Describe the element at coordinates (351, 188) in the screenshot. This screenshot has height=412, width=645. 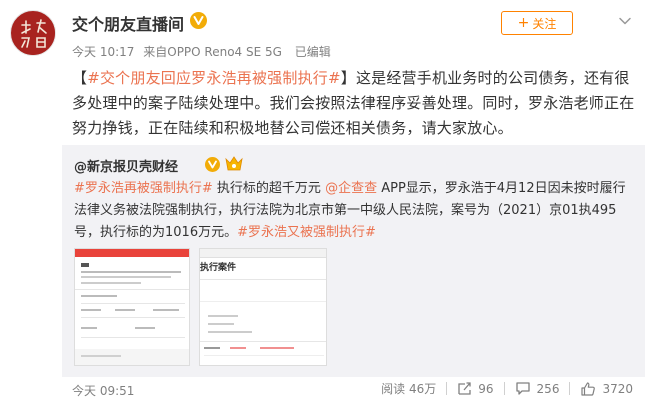
I see `mention-link: @企查查` at that location.